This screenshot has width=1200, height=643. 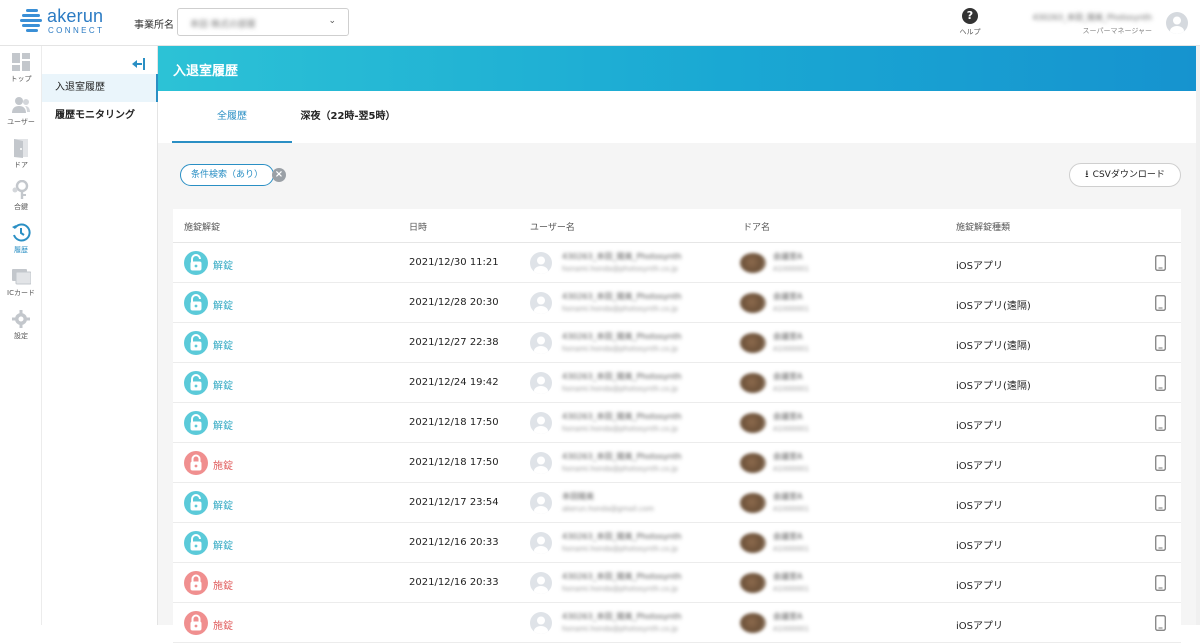 I want to click on office-select-value: 本田 株式の部屋, so click(x=223, y=25).